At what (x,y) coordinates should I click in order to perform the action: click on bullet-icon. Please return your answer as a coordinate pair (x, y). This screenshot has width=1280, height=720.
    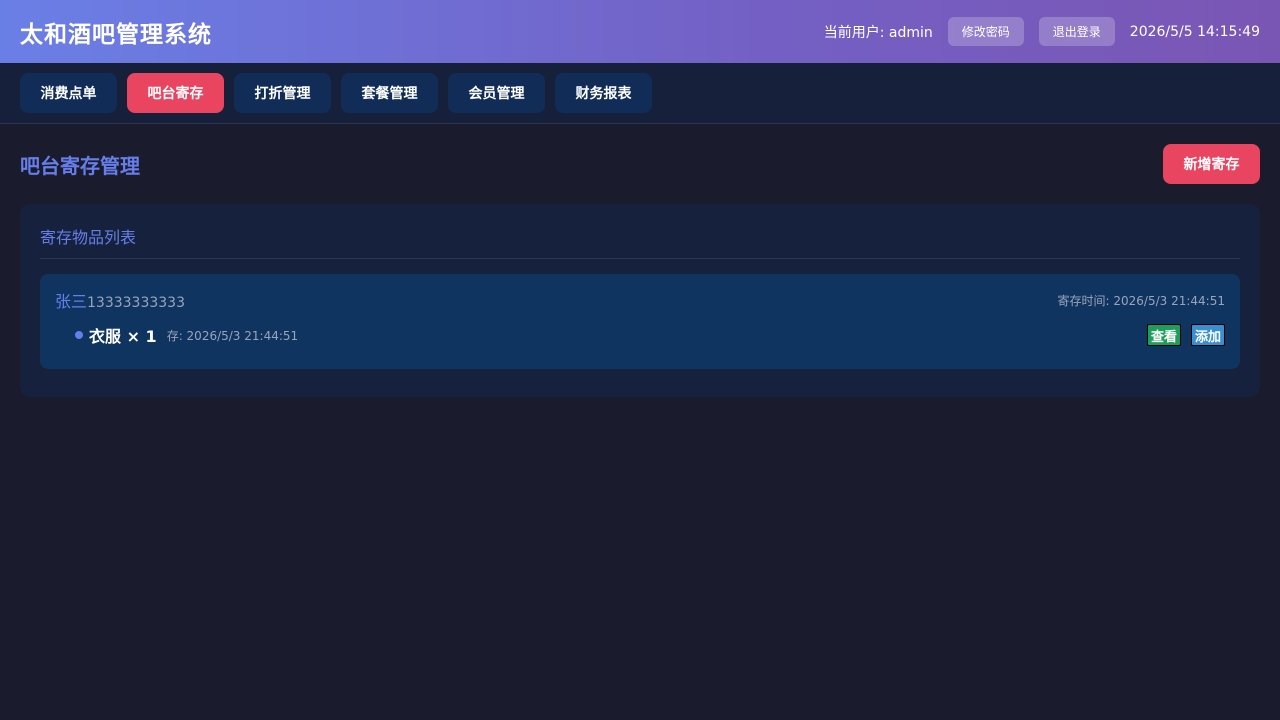
    Looking at the image, I should click on (79, 335).